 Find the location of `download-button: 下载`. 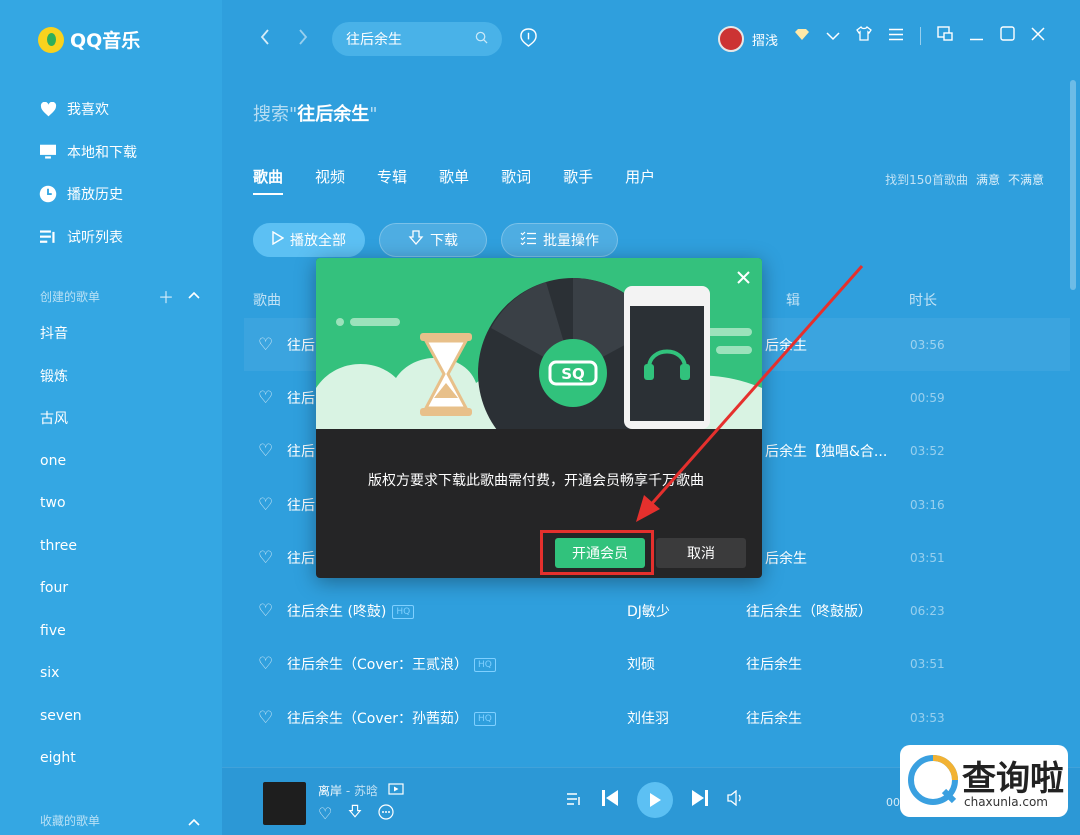

download-button: 下载 is located at coordinates (433, 240).